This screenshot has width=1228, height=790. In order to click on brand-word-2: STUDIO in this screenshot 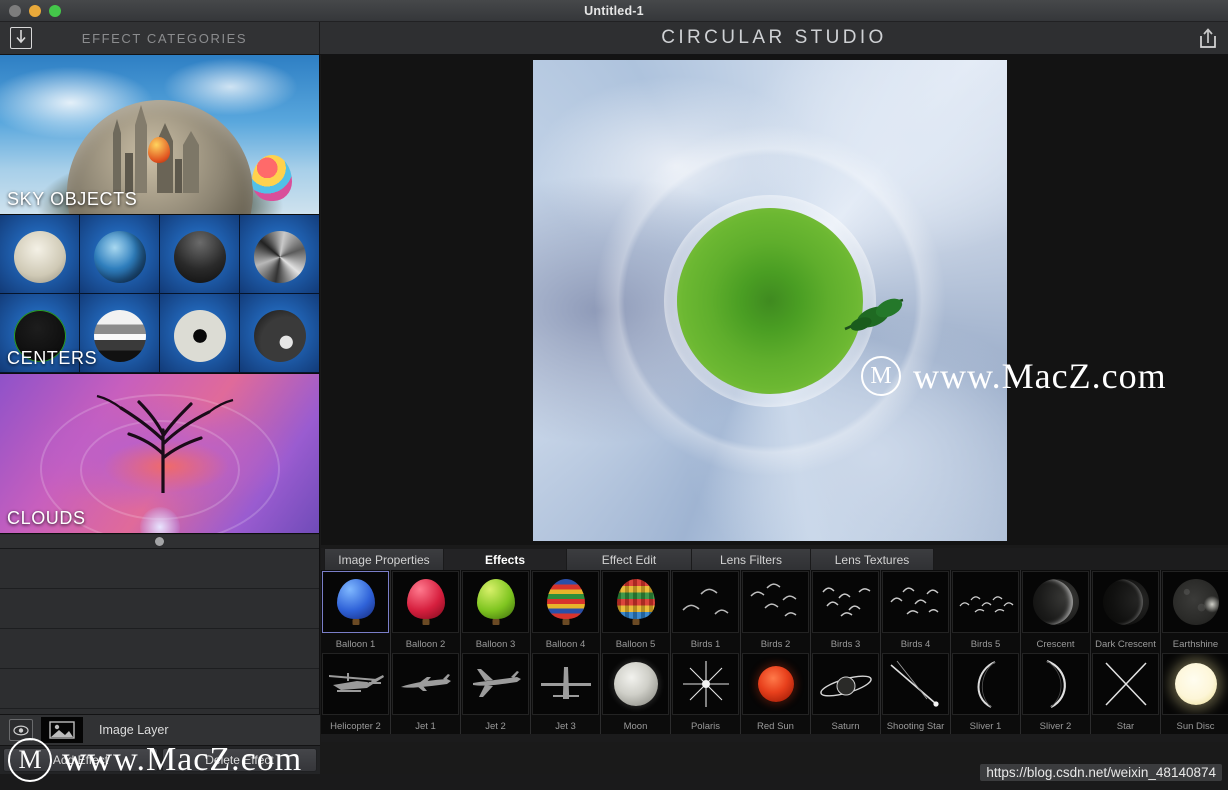, I will do `click(840, 37)`.